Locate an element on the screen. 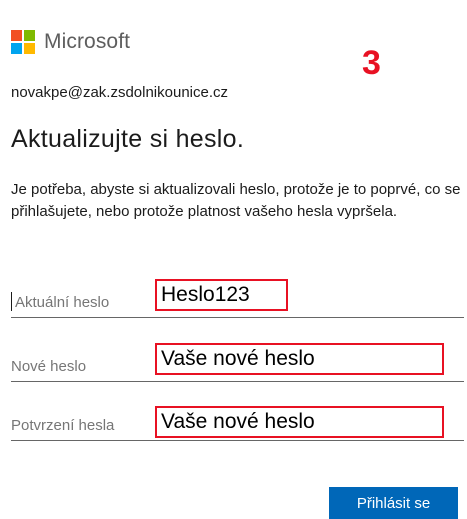 Image resolution: width=467 pixels, height=519 pixels. step-number-annotation: 3 is located at coordinates (371, 63).